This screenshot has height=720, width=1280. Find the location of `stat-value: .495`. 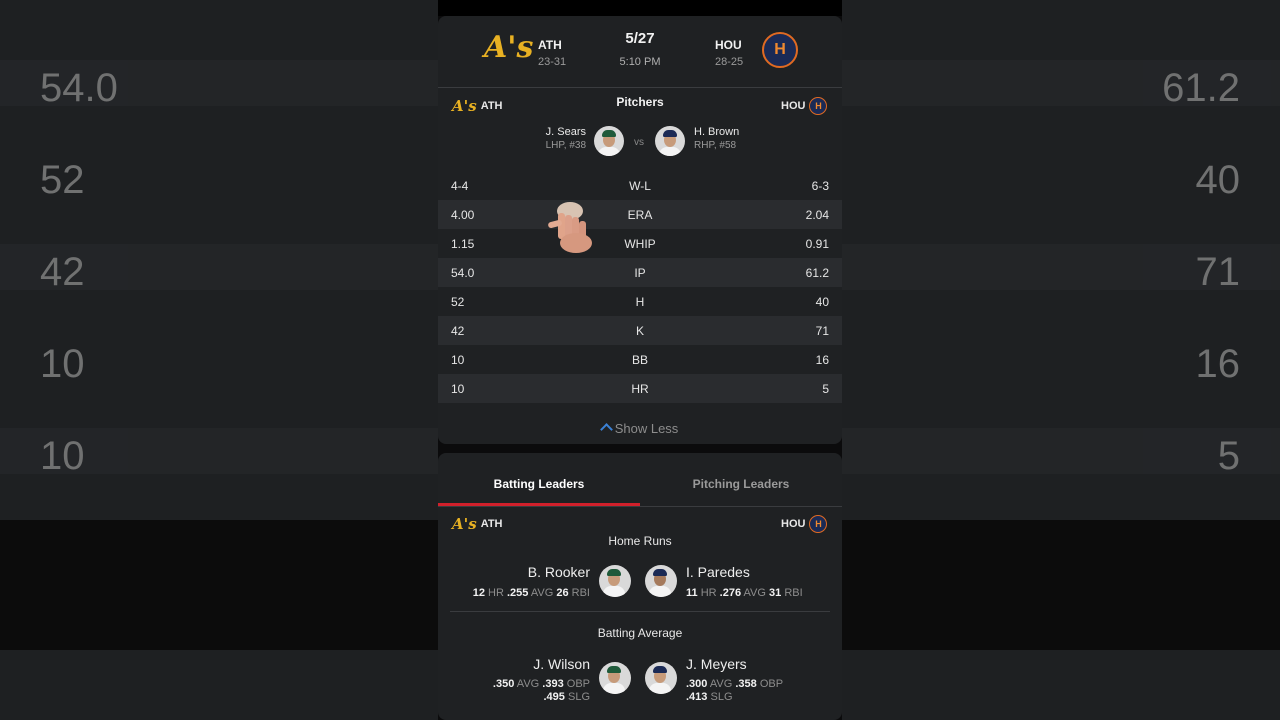

stat-value: .495 is located at coordinates (554, 697).